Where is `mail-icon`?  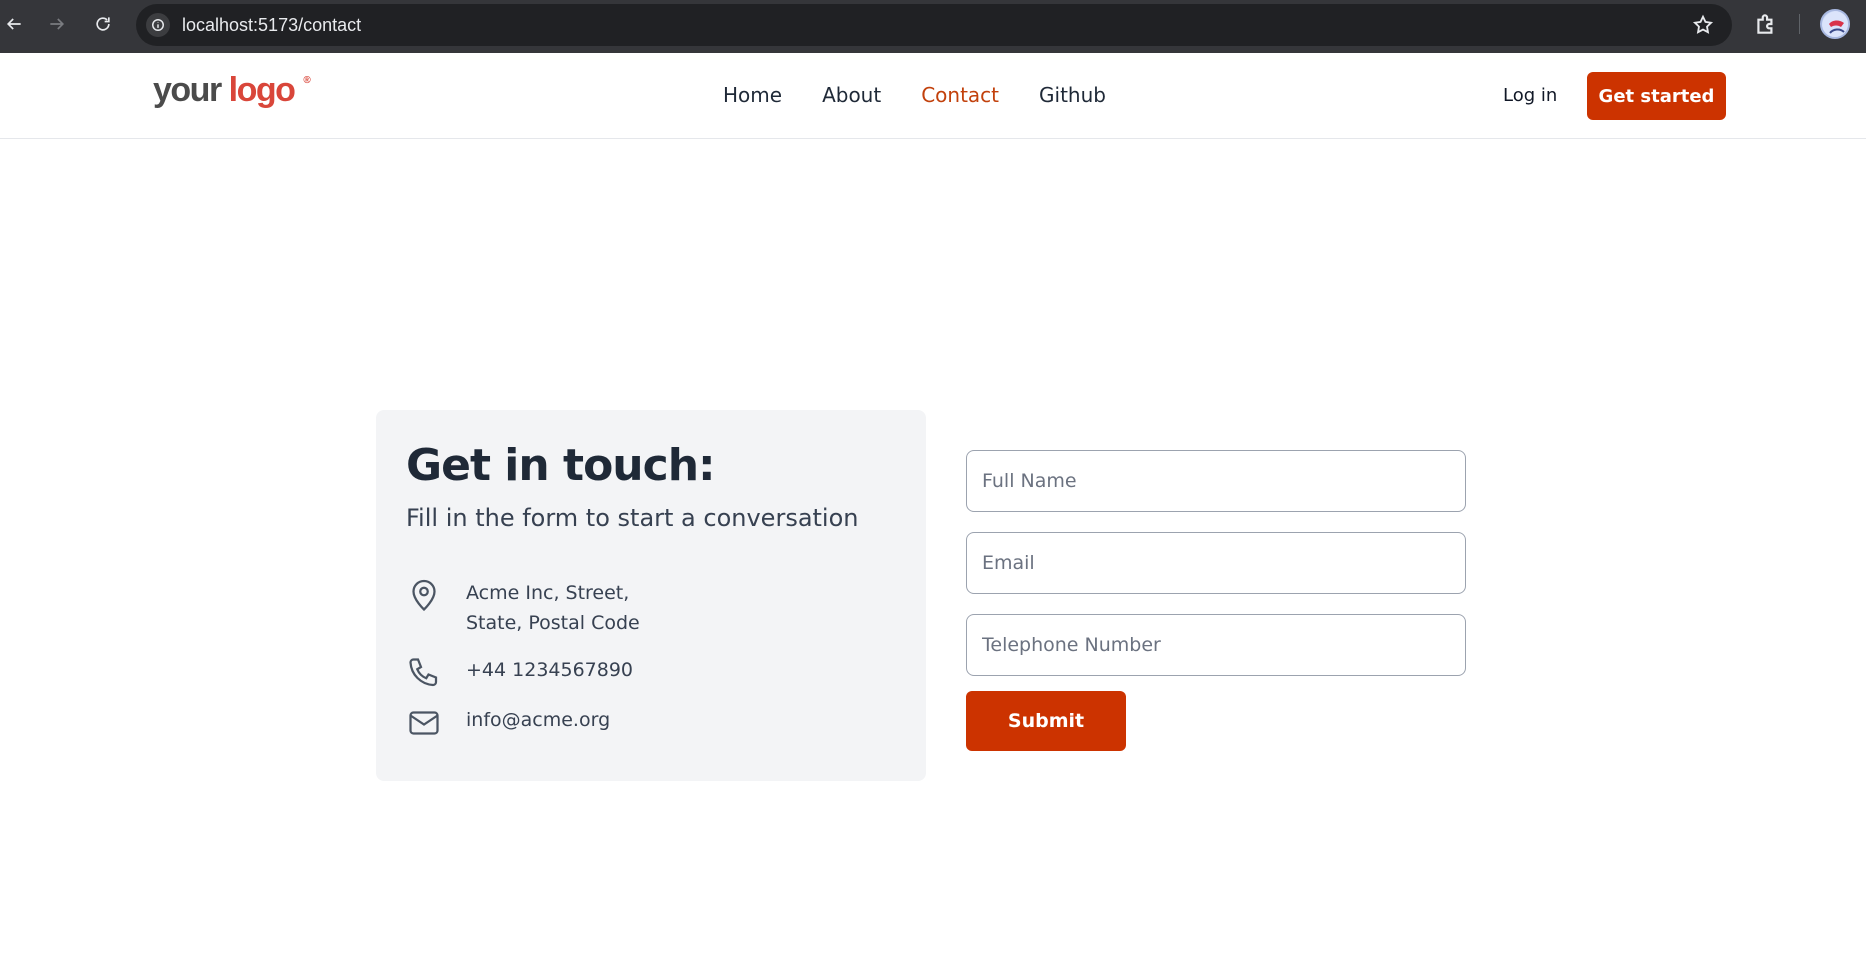 mail-icon is located at coordinates (424, 723).